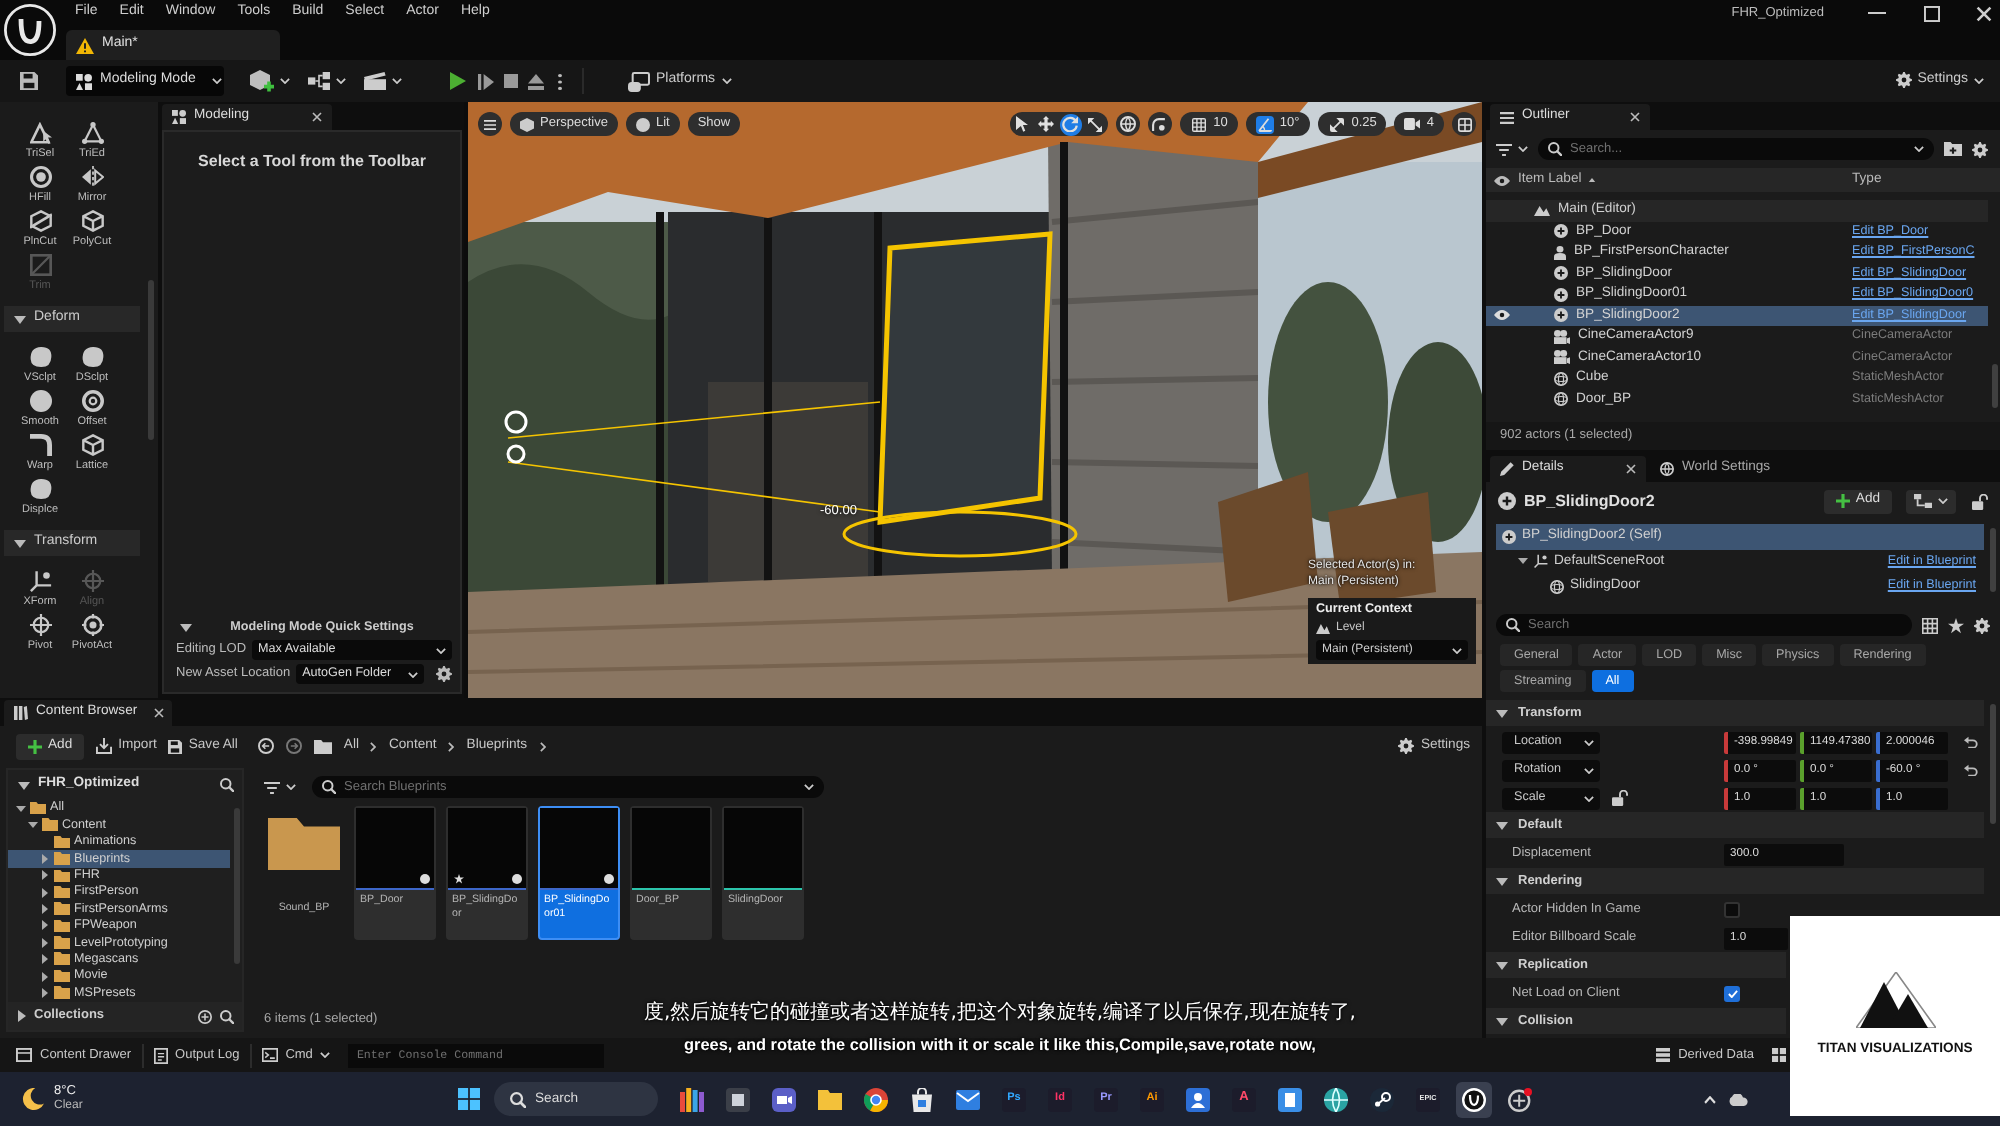  I want to click on eye-icon, so click(1502, 315).